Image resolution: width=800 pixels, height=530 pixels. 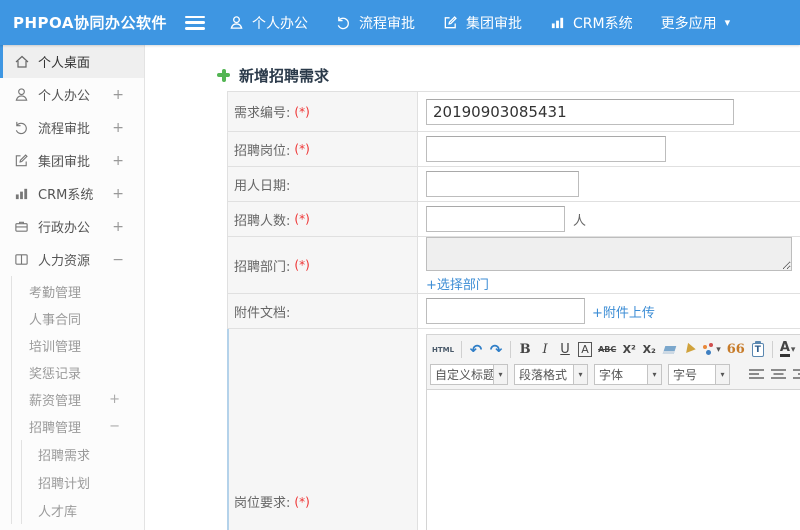 What do you see at coordinates (78, 291) in the screenshot?
I see `sidebar-item-attendance: 考勤管理` at bounding box center [78, 291].